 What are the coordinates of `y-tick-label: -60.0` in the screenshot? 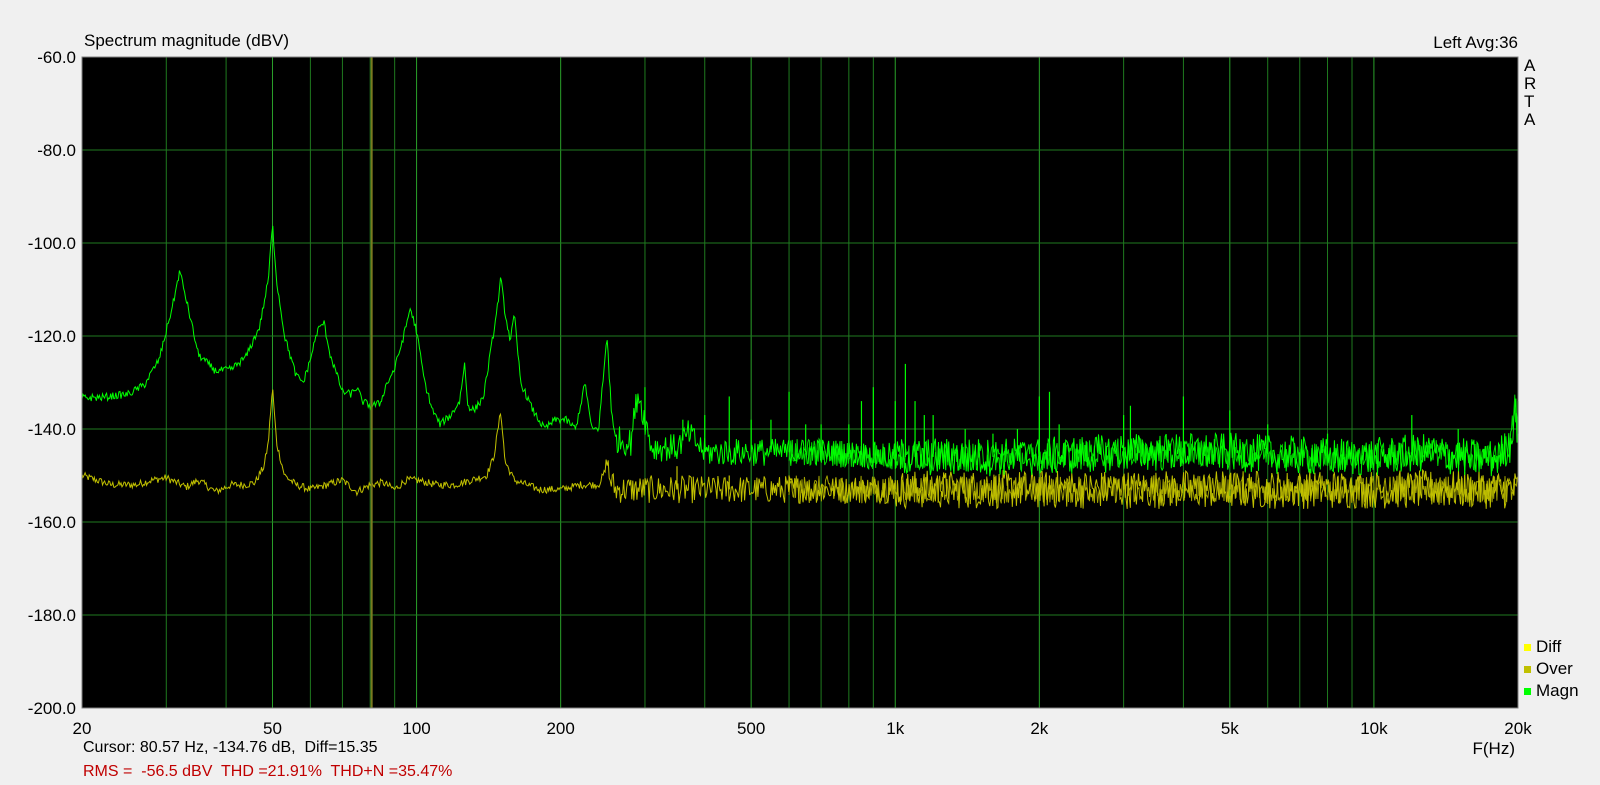 It's located at (56, 57).